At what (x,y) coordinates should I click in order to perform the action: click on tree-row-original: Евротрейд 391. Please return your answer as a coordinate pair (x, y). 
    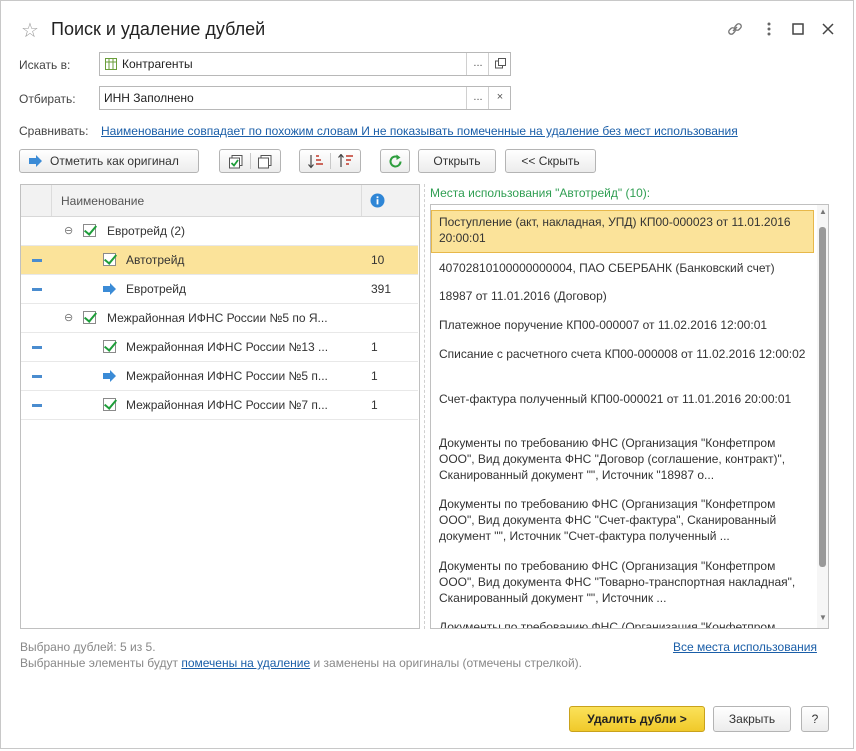
    Looking at the image, I should click on (219, 289).